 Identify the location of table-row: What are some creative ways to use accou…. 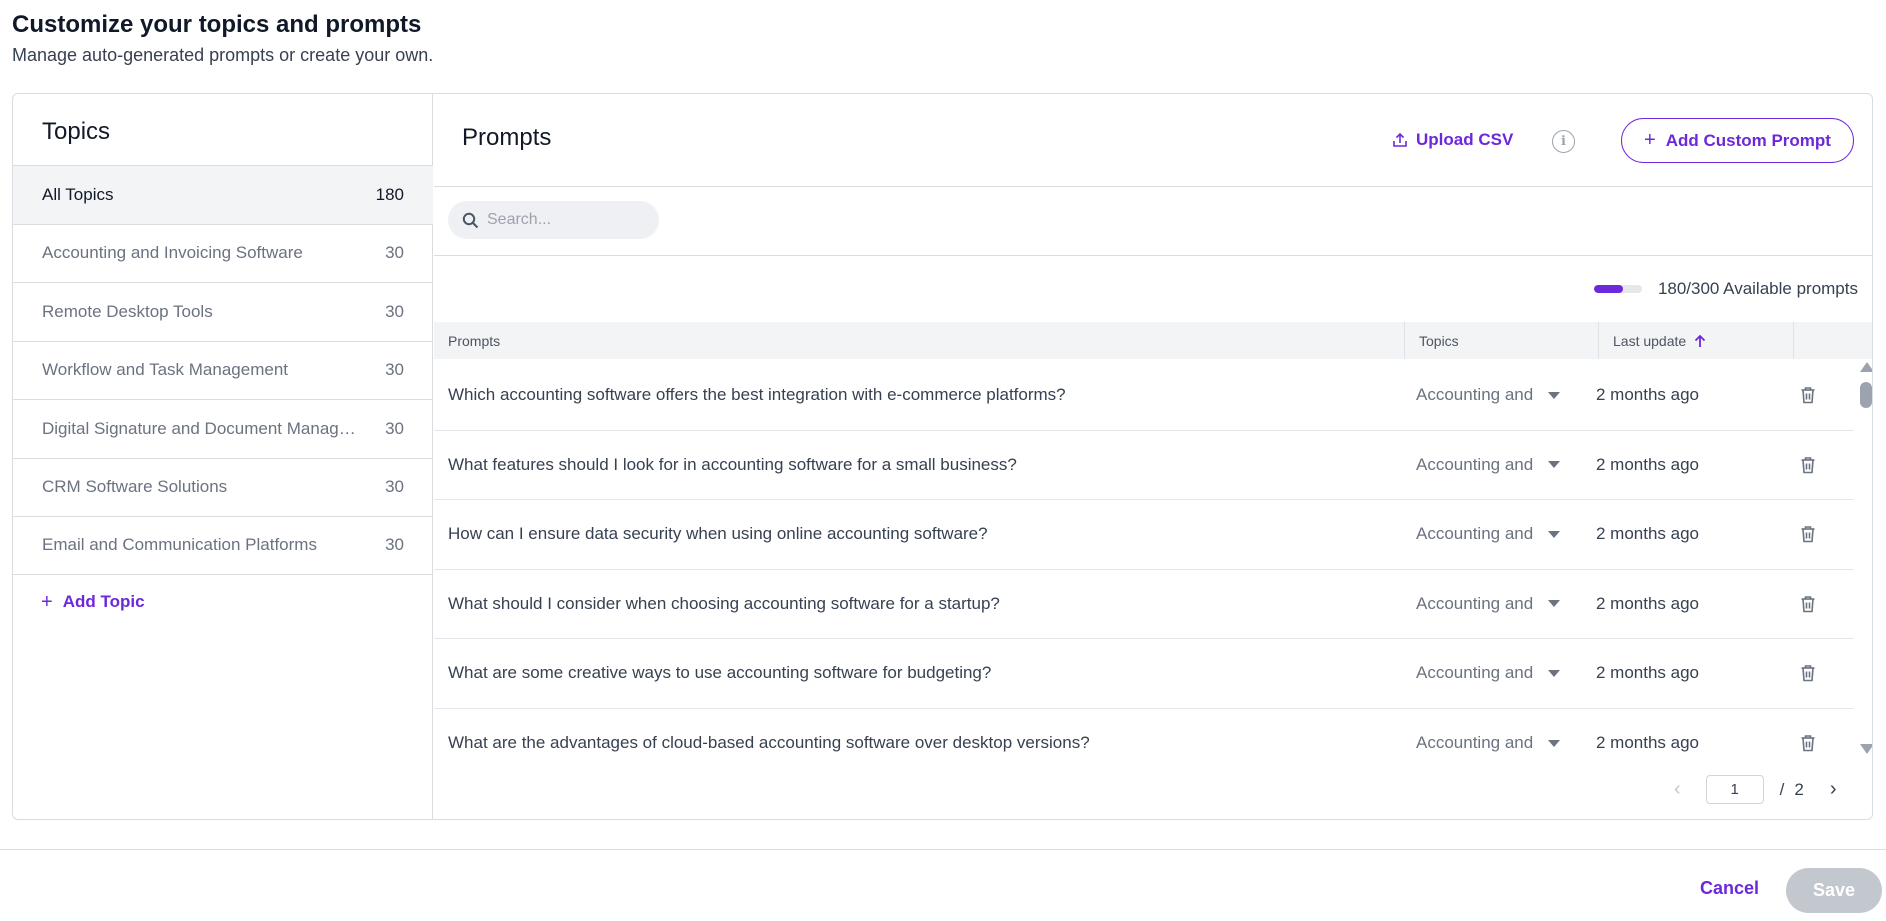
(1144, 674).